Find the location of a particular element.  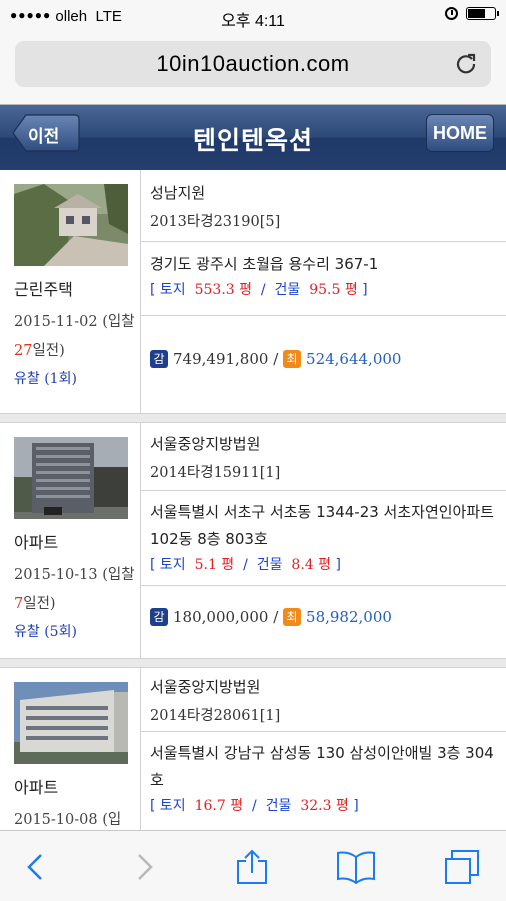

alarm-icon is located at coordinates (451, 13).